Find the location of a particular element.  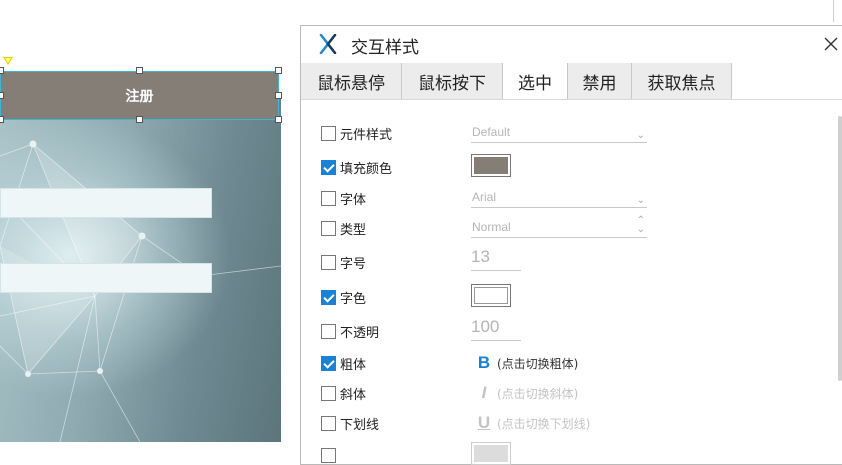

font-color-swatch is located at coordinates (491, 295).